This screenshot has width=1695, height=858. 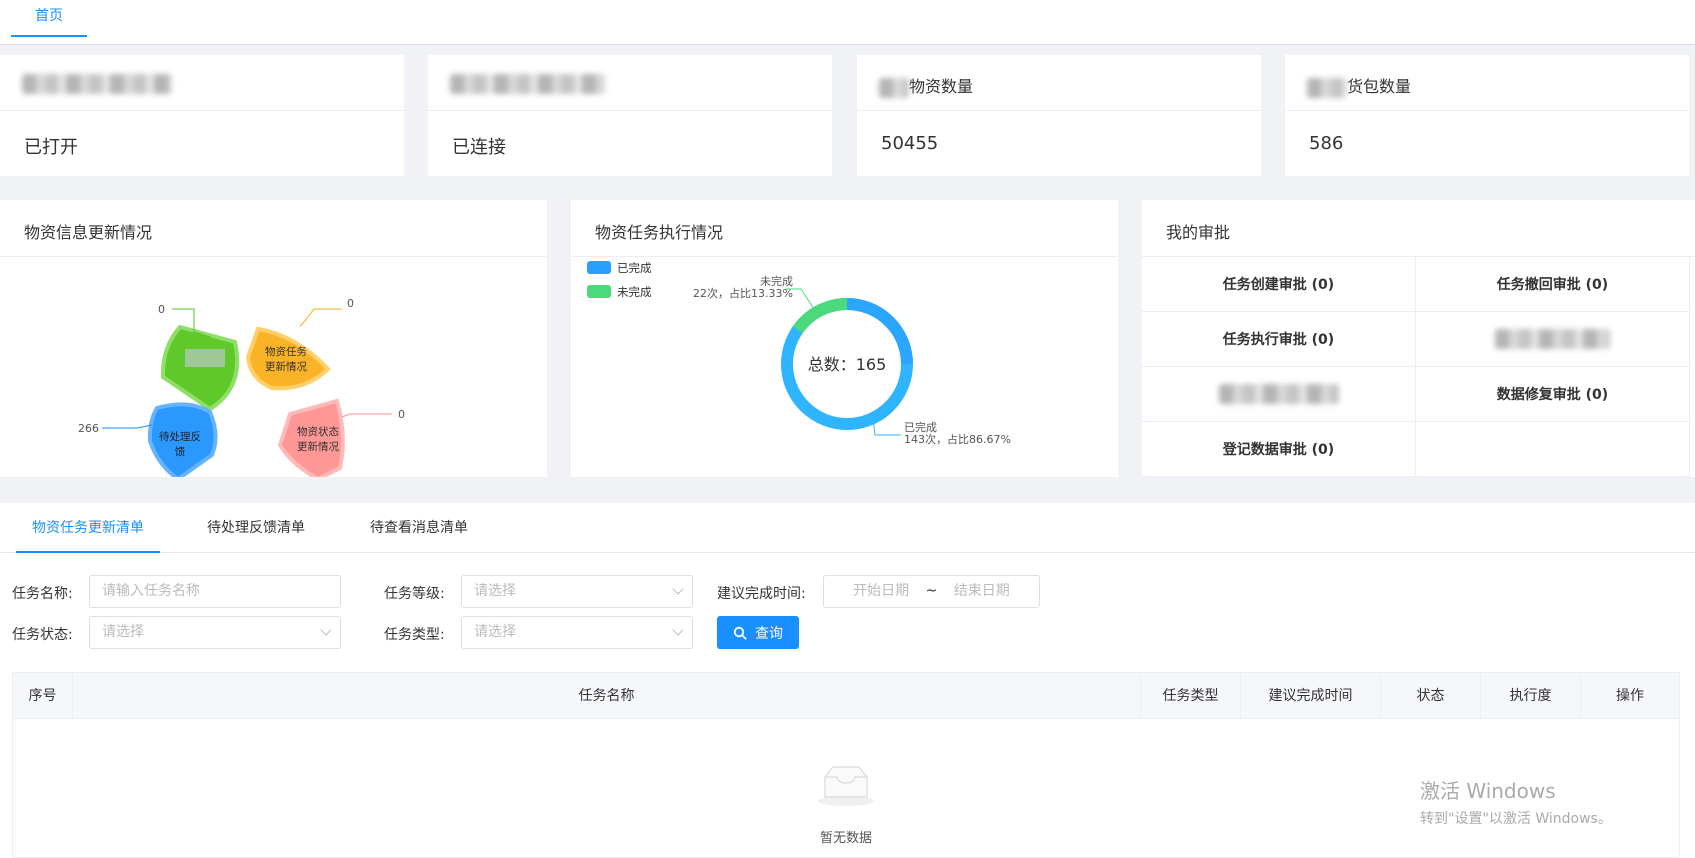 I want to click on stat-card-1: 已打开, so click(x=202, y=115).